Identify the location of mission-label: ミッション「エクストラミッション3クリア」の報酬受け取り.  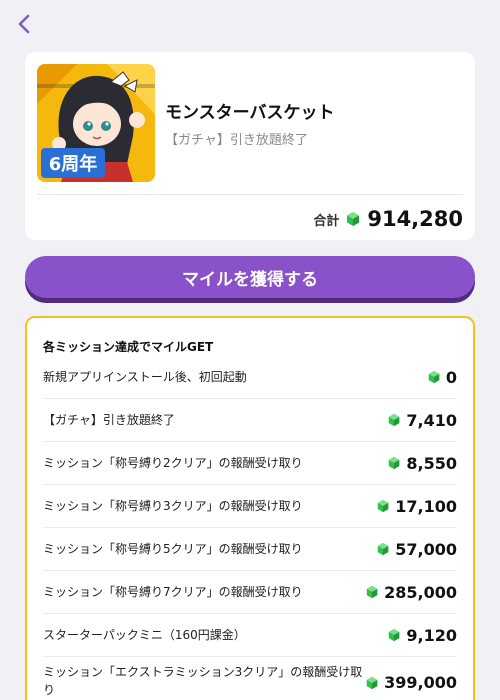
(203, 681).